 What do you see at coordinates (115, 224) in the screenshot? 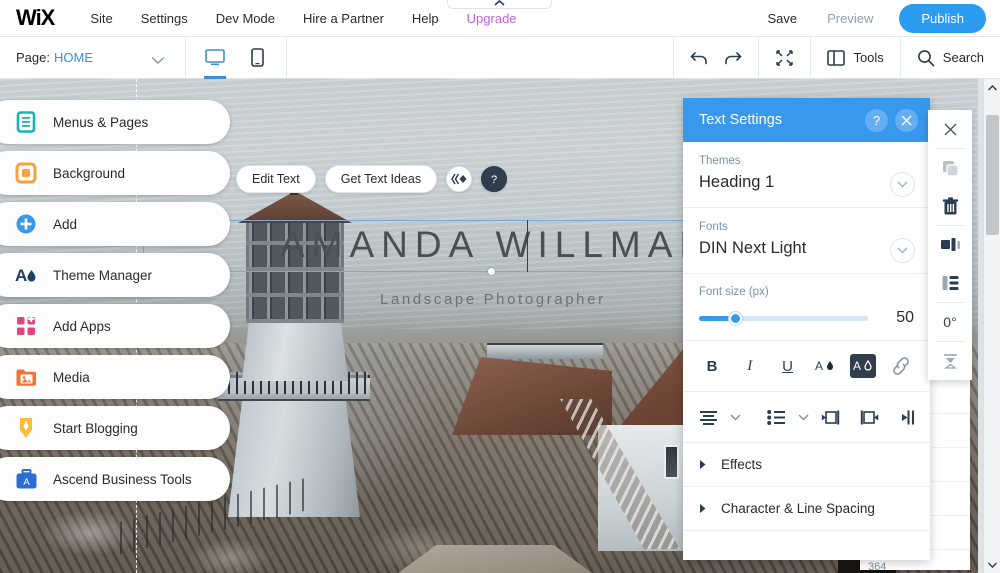
I see `sidebar-item-add: Add` at bounding box center [115, 224].